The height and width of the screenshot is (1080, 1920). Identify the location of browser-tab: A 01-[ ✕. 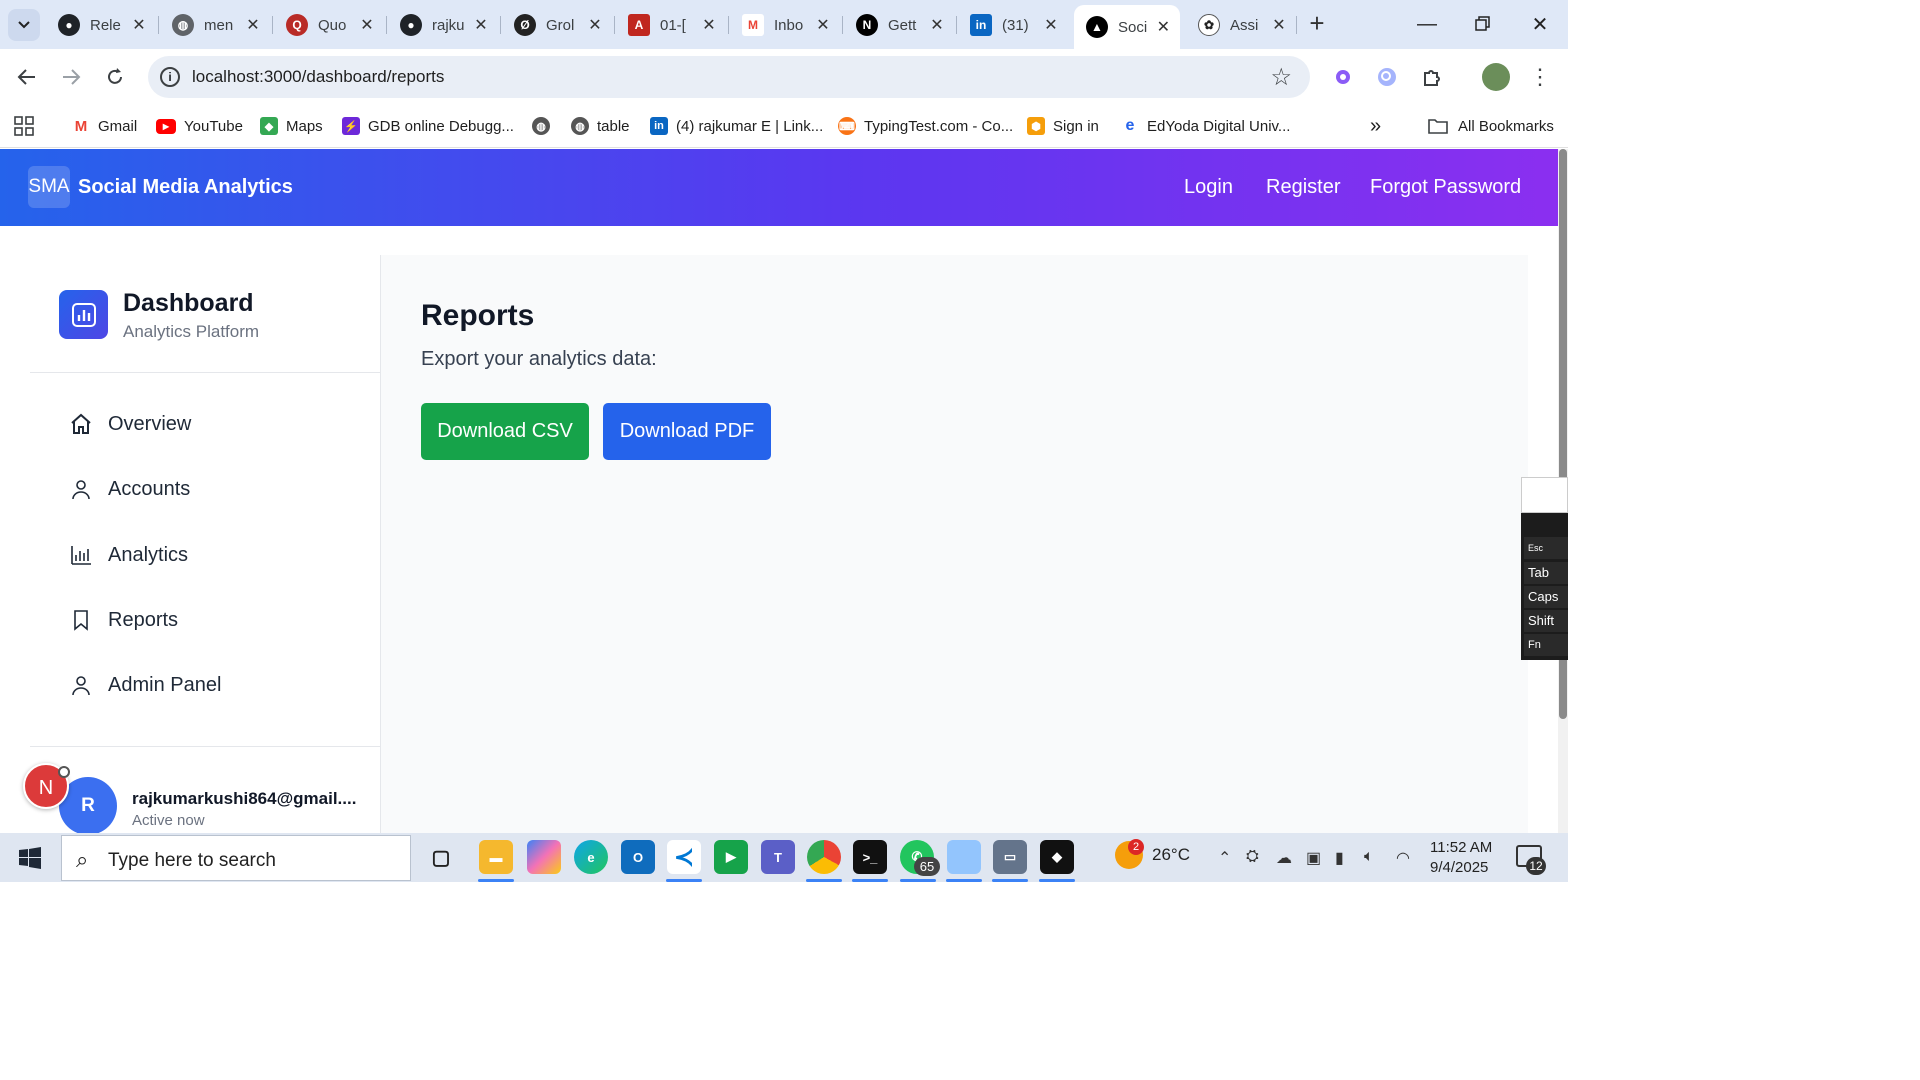
(671, 25).